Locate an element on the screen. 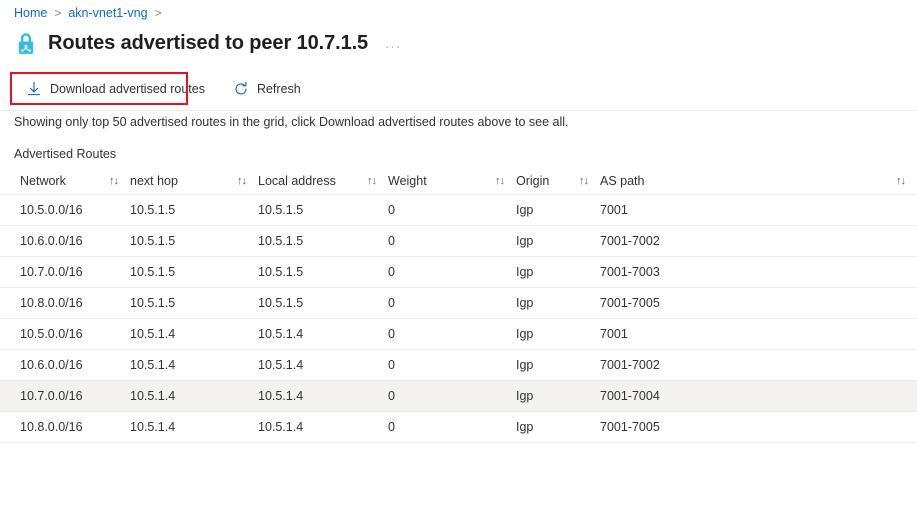  column-header-local-address: Local address ↑↓ is located at coordinates (323, 181).